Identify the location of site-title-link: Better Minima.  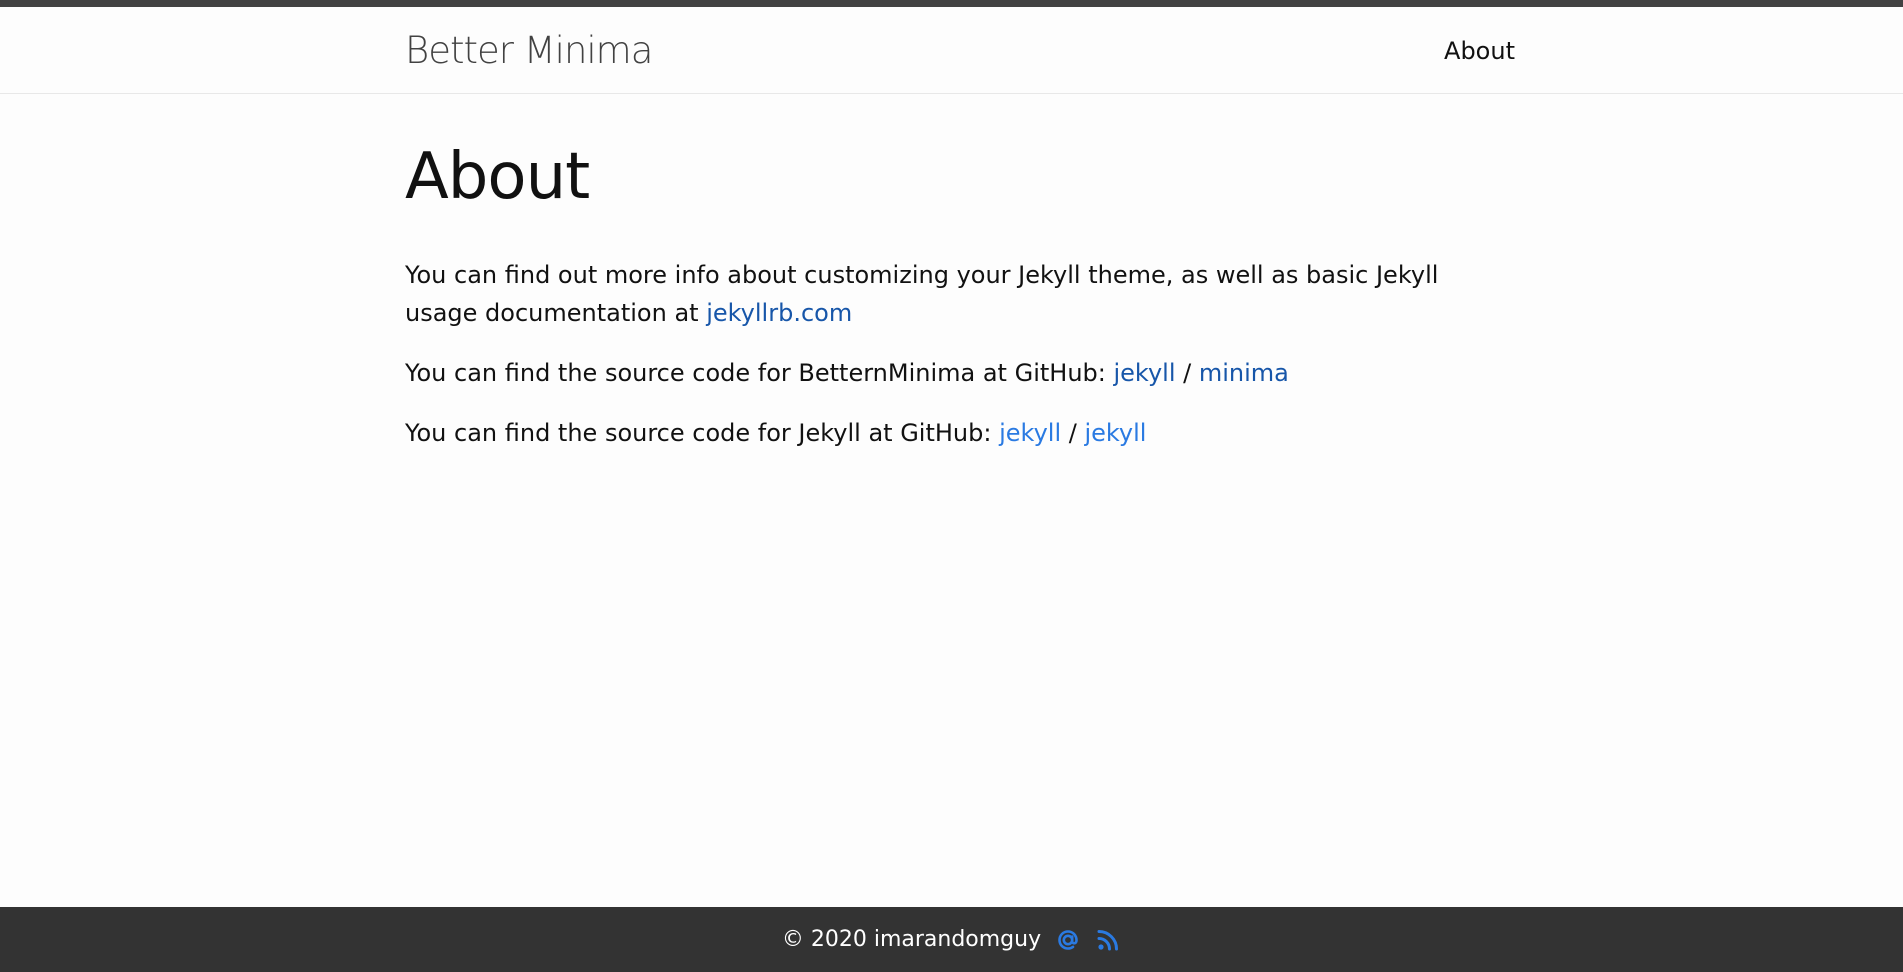
(529, 50).